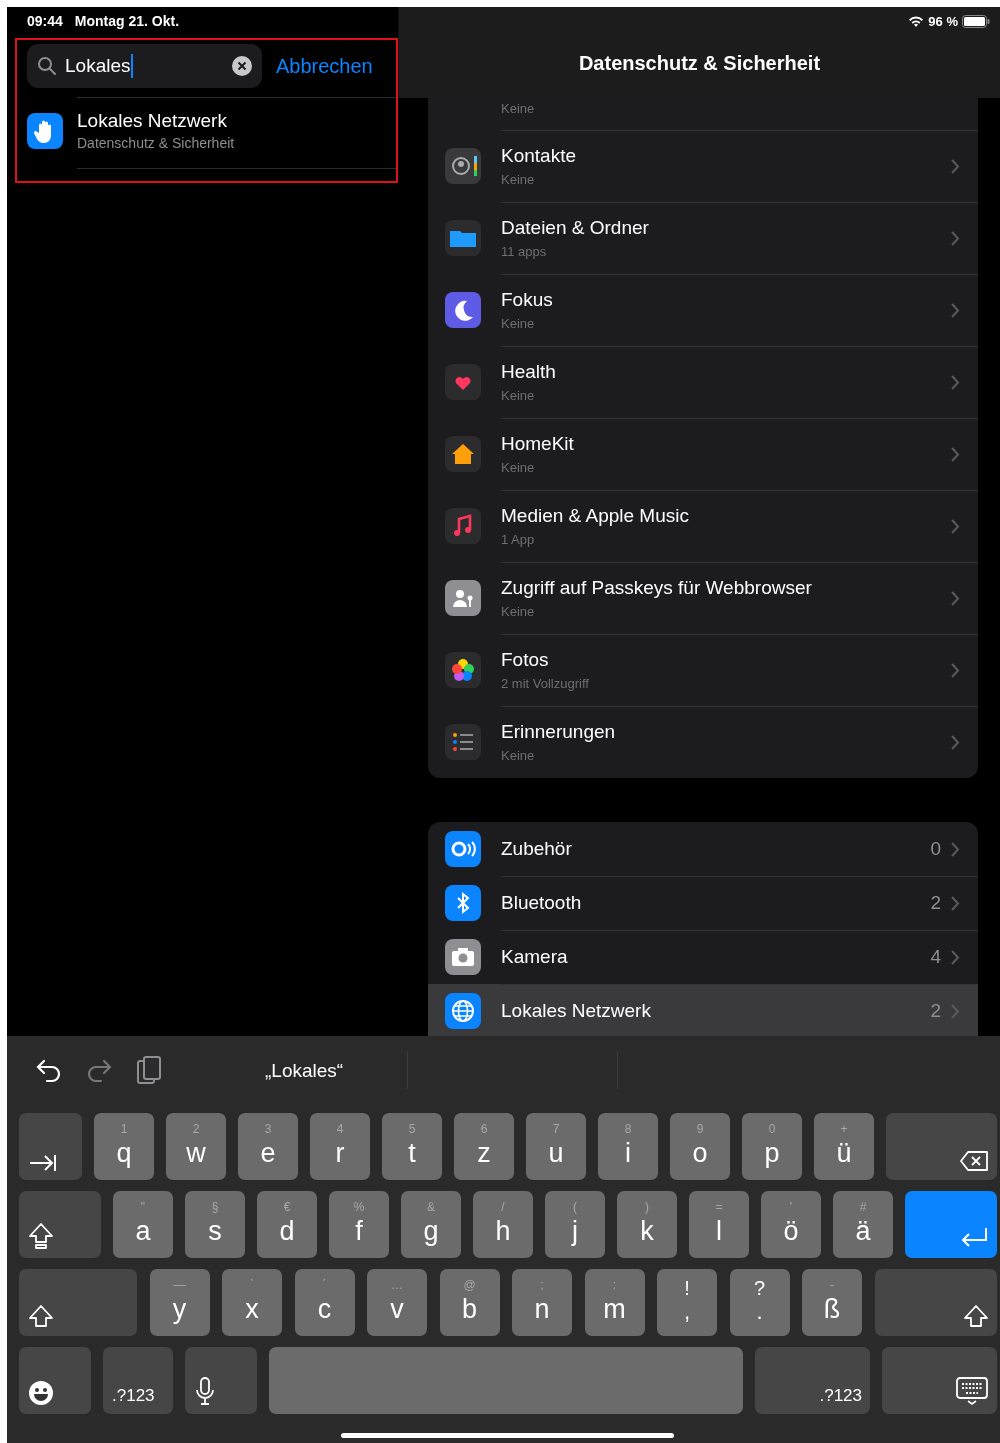  What do you see at coordinates (974, 1161) in the screenshot?
I see `backspace-icon` at bounding box center [974, 1161].